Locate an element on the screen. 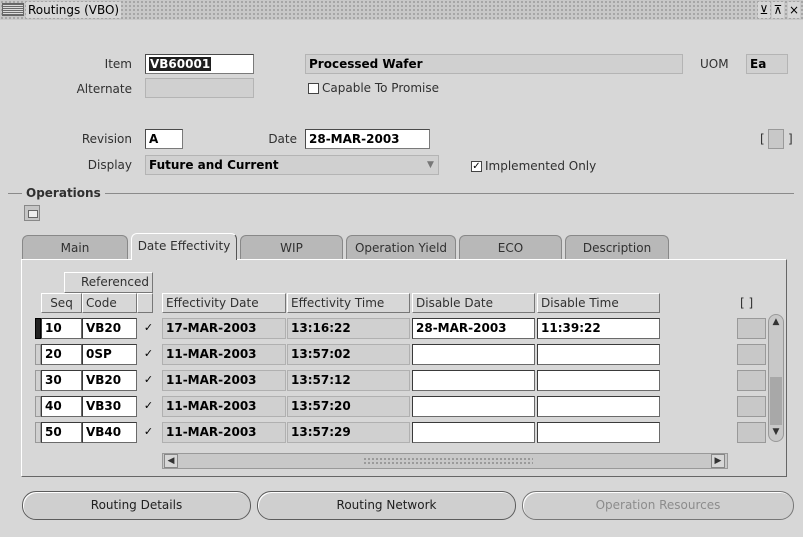 The height and width of the screenshot is (537, 803). code-column-header: Code is located at coordinates (109, 303).